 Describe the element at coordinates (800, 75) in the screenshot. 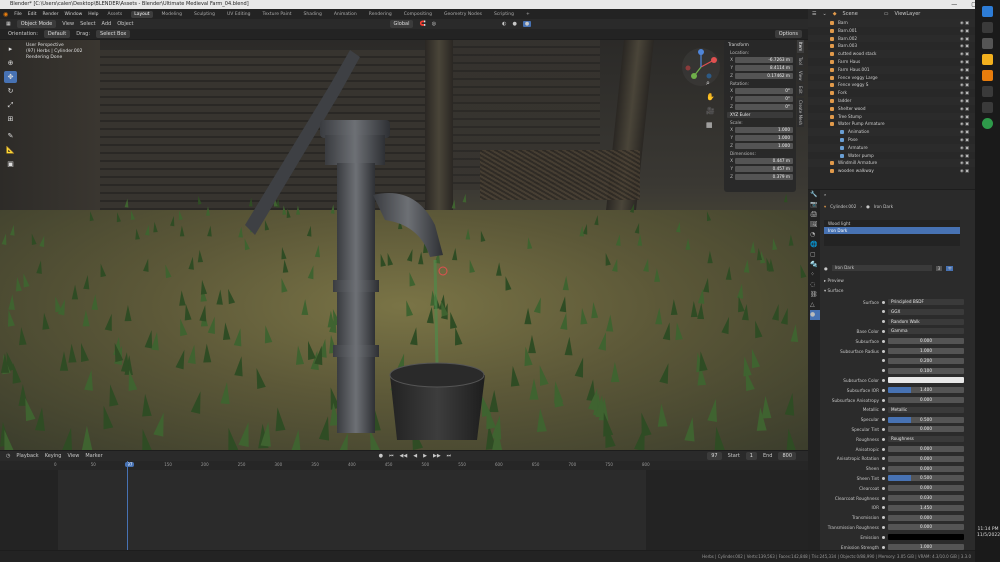

I see `tab-view: View` at that location.